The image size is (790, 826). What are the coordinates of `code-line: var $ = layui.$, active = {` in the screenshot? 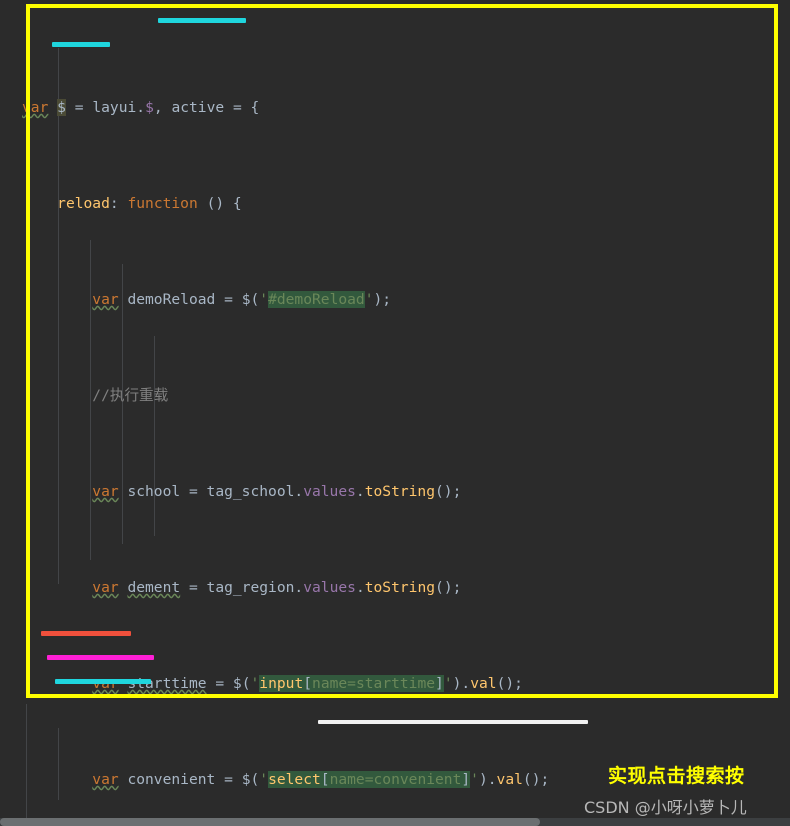 It's located at (395, 108).